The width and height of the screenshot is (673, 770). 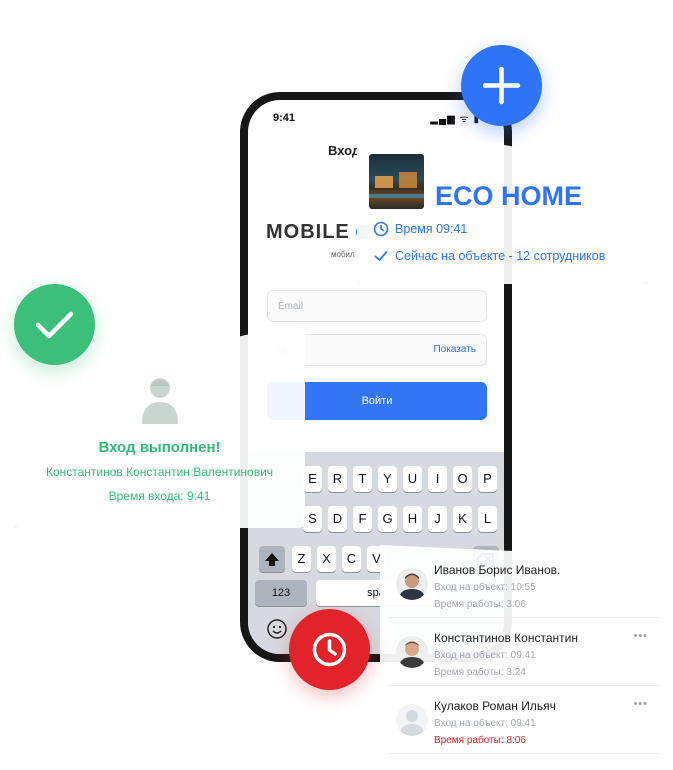 I want to click on brand-subtitle: мобил, so click(x=343, y=254).